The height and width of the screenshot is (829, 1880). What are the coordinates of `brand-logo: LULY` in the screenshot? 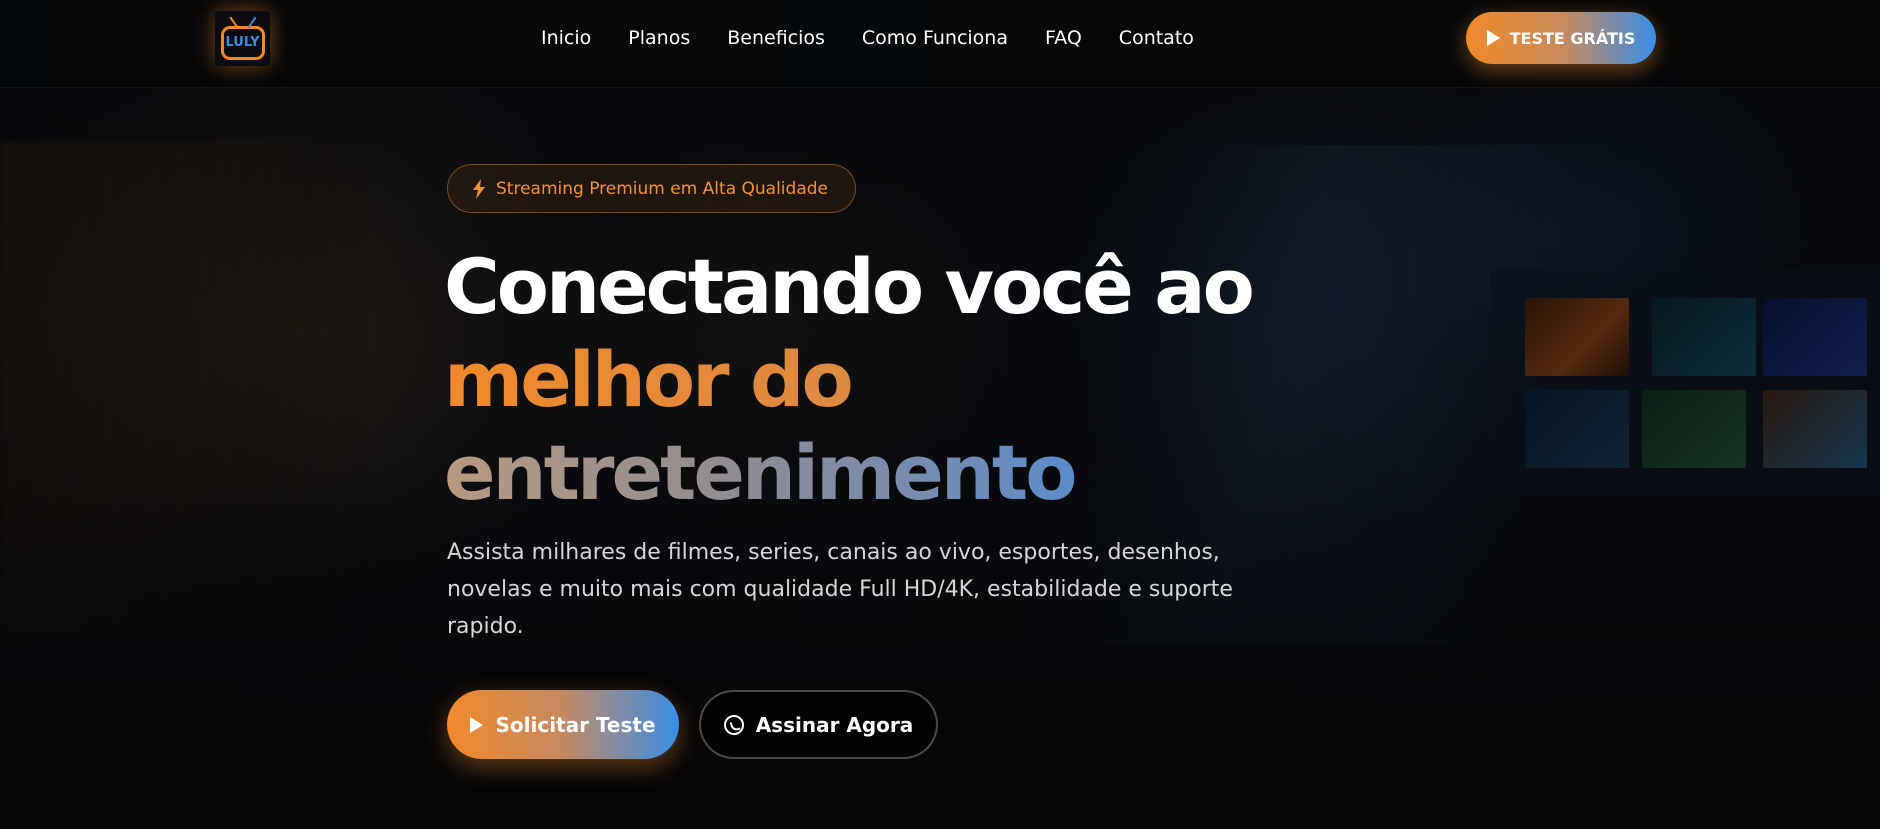 It's located at (242, 38).